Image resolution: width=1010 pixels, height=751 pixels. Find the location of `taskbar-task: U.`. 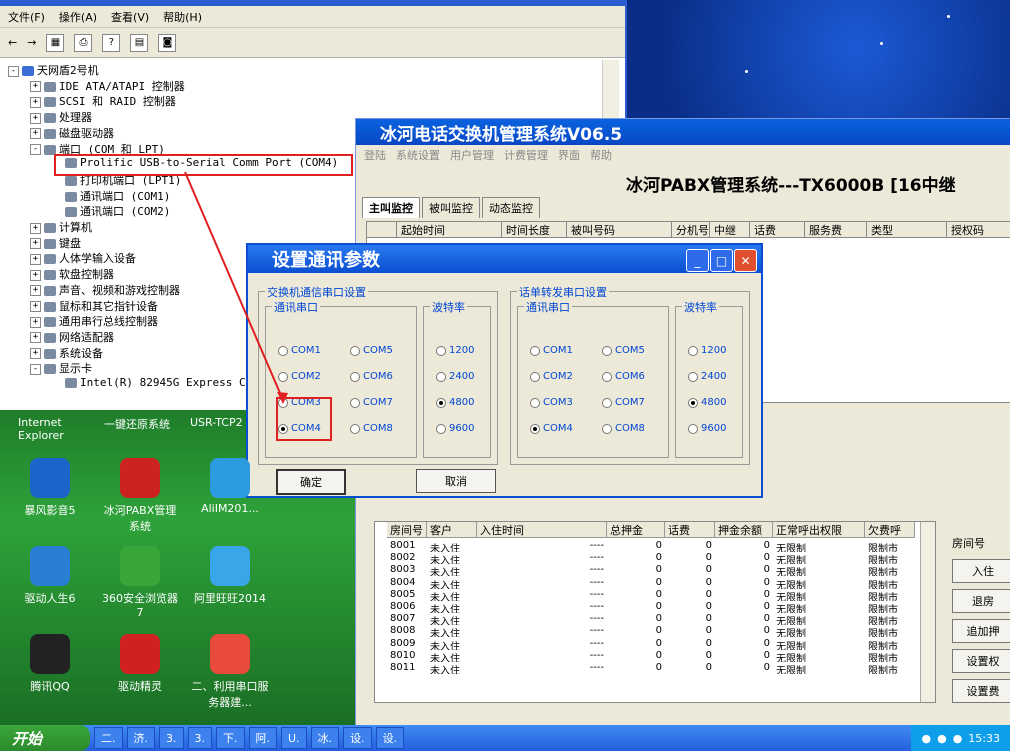

taskbar-task: U. is located at coordinates (294, 738).